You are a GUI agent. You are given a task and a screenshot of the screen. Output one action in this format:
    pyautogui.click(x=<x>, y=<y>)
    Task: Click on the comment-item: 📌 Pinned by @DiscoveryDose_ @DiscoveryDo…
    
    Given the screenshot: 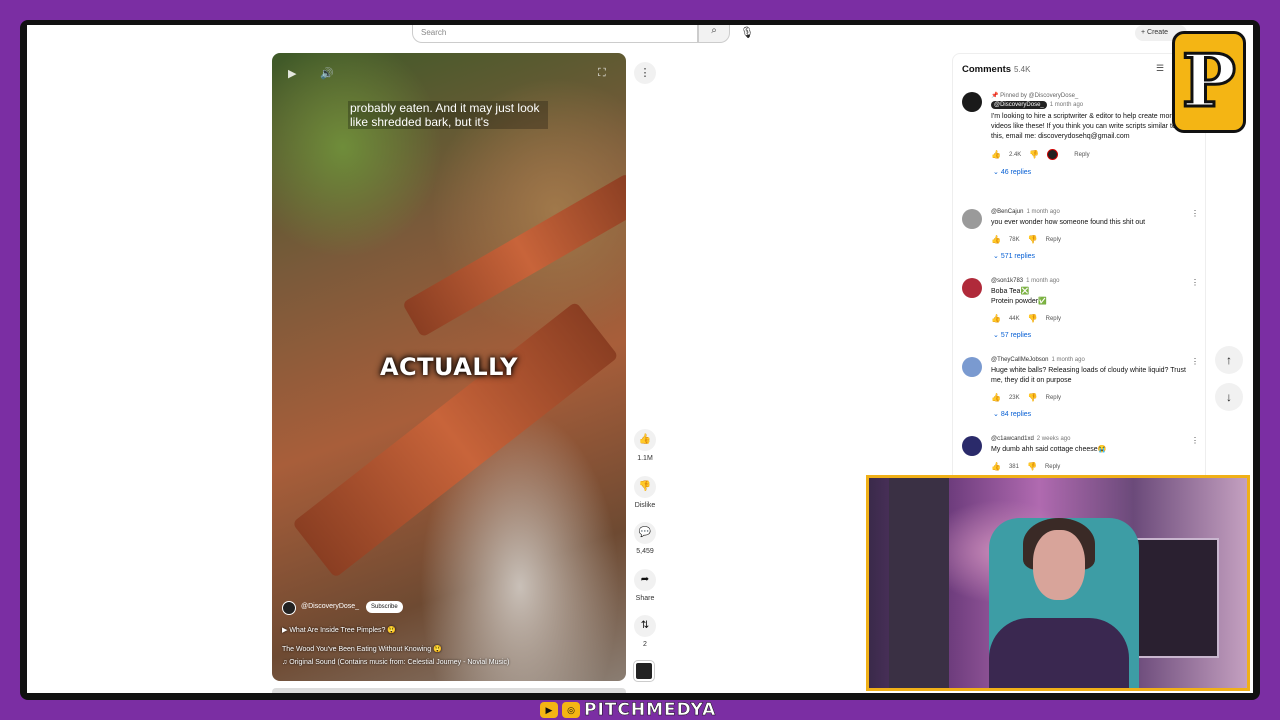 What is the action you would take?
    pyautogui.click(x=1080, y=148)
    